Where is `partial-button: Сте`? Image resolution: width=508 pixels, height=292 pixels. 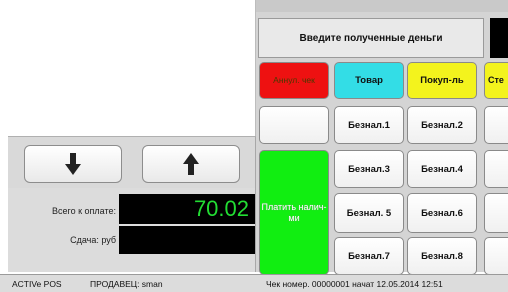 partial-button: Сте is located at coordinates (496, 80).